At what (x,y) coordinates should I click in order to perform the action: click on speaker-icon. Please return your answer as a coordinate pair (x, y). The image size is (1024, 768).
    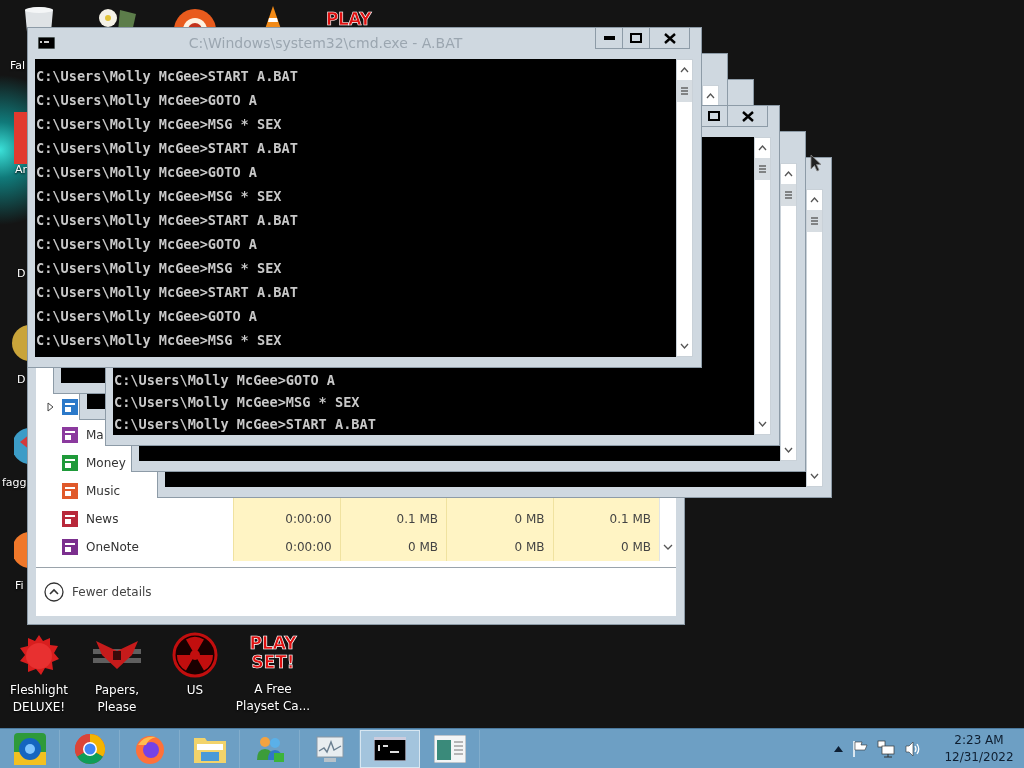
    Looking at the image, I should click on (913, 748).